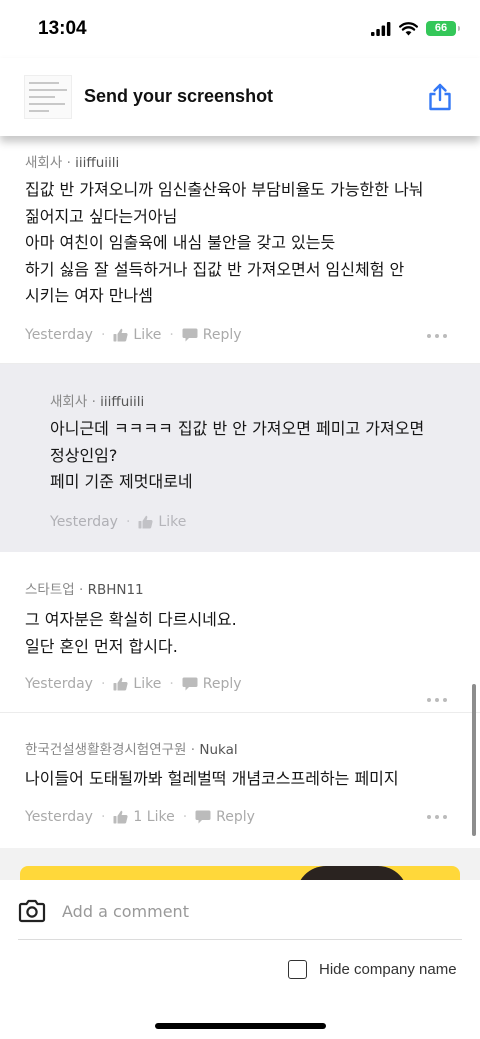  I want to click on ad-banner, so click(240, 864).